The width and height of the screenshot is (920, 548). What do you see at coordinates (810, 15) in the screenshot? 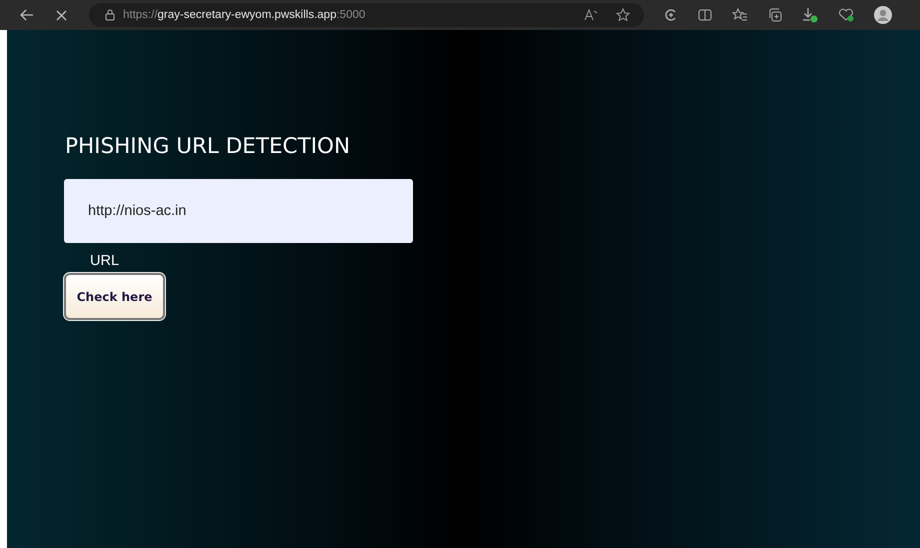
I see `download-icon` at bounding box center [810, 15].